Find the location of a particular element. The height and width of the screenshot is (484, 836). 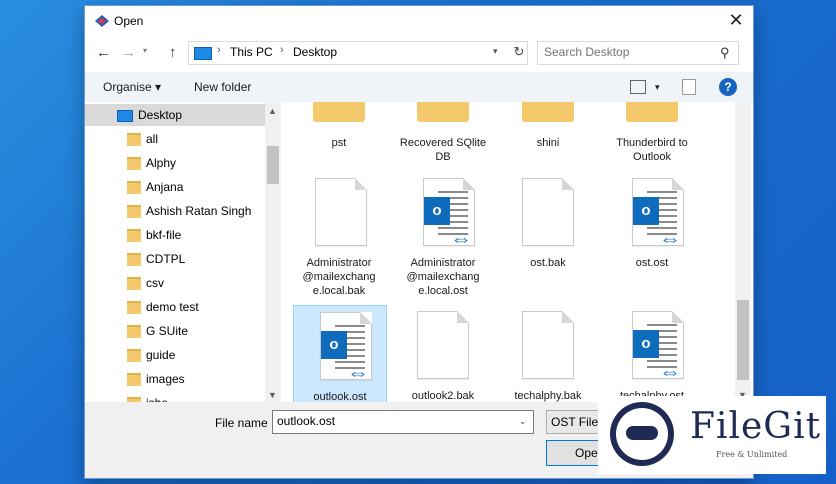

watermark-tagline: Free & Unlimited is located at coordinates (752, 454).